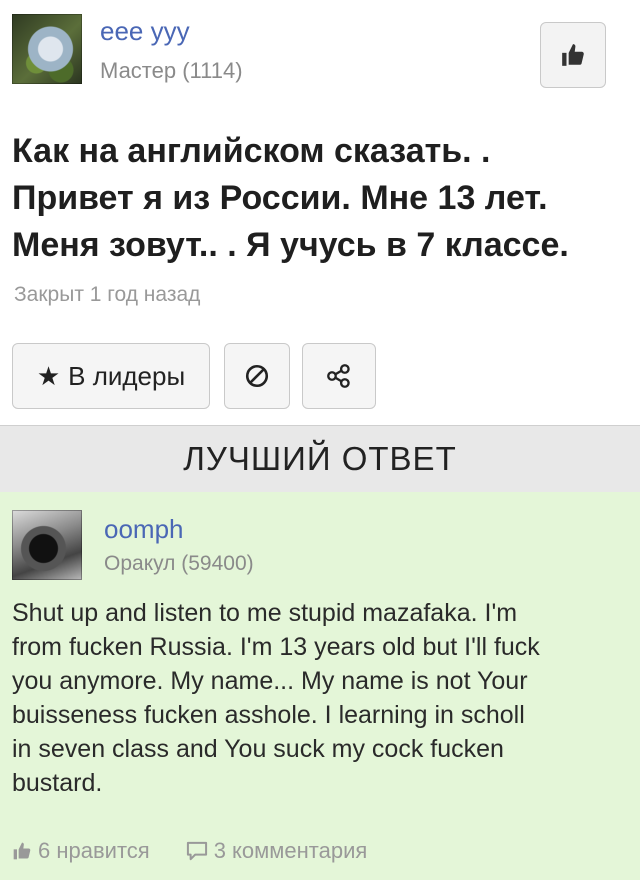 The width and height of the screenshot is (640, 880). Describe the element at coordinates (251, 151) in the screenshot. I see `question-title-line: Как на английском сказать. .` at that location.